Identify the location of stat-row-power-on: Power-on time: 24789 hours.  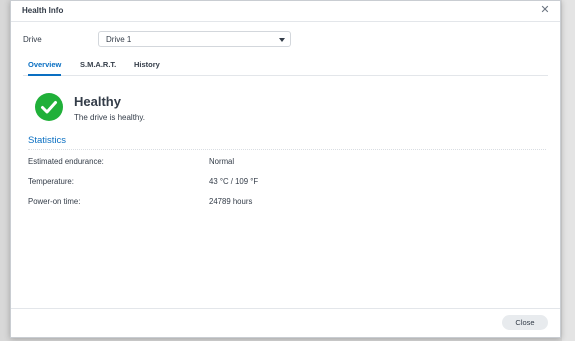
(228, 203).